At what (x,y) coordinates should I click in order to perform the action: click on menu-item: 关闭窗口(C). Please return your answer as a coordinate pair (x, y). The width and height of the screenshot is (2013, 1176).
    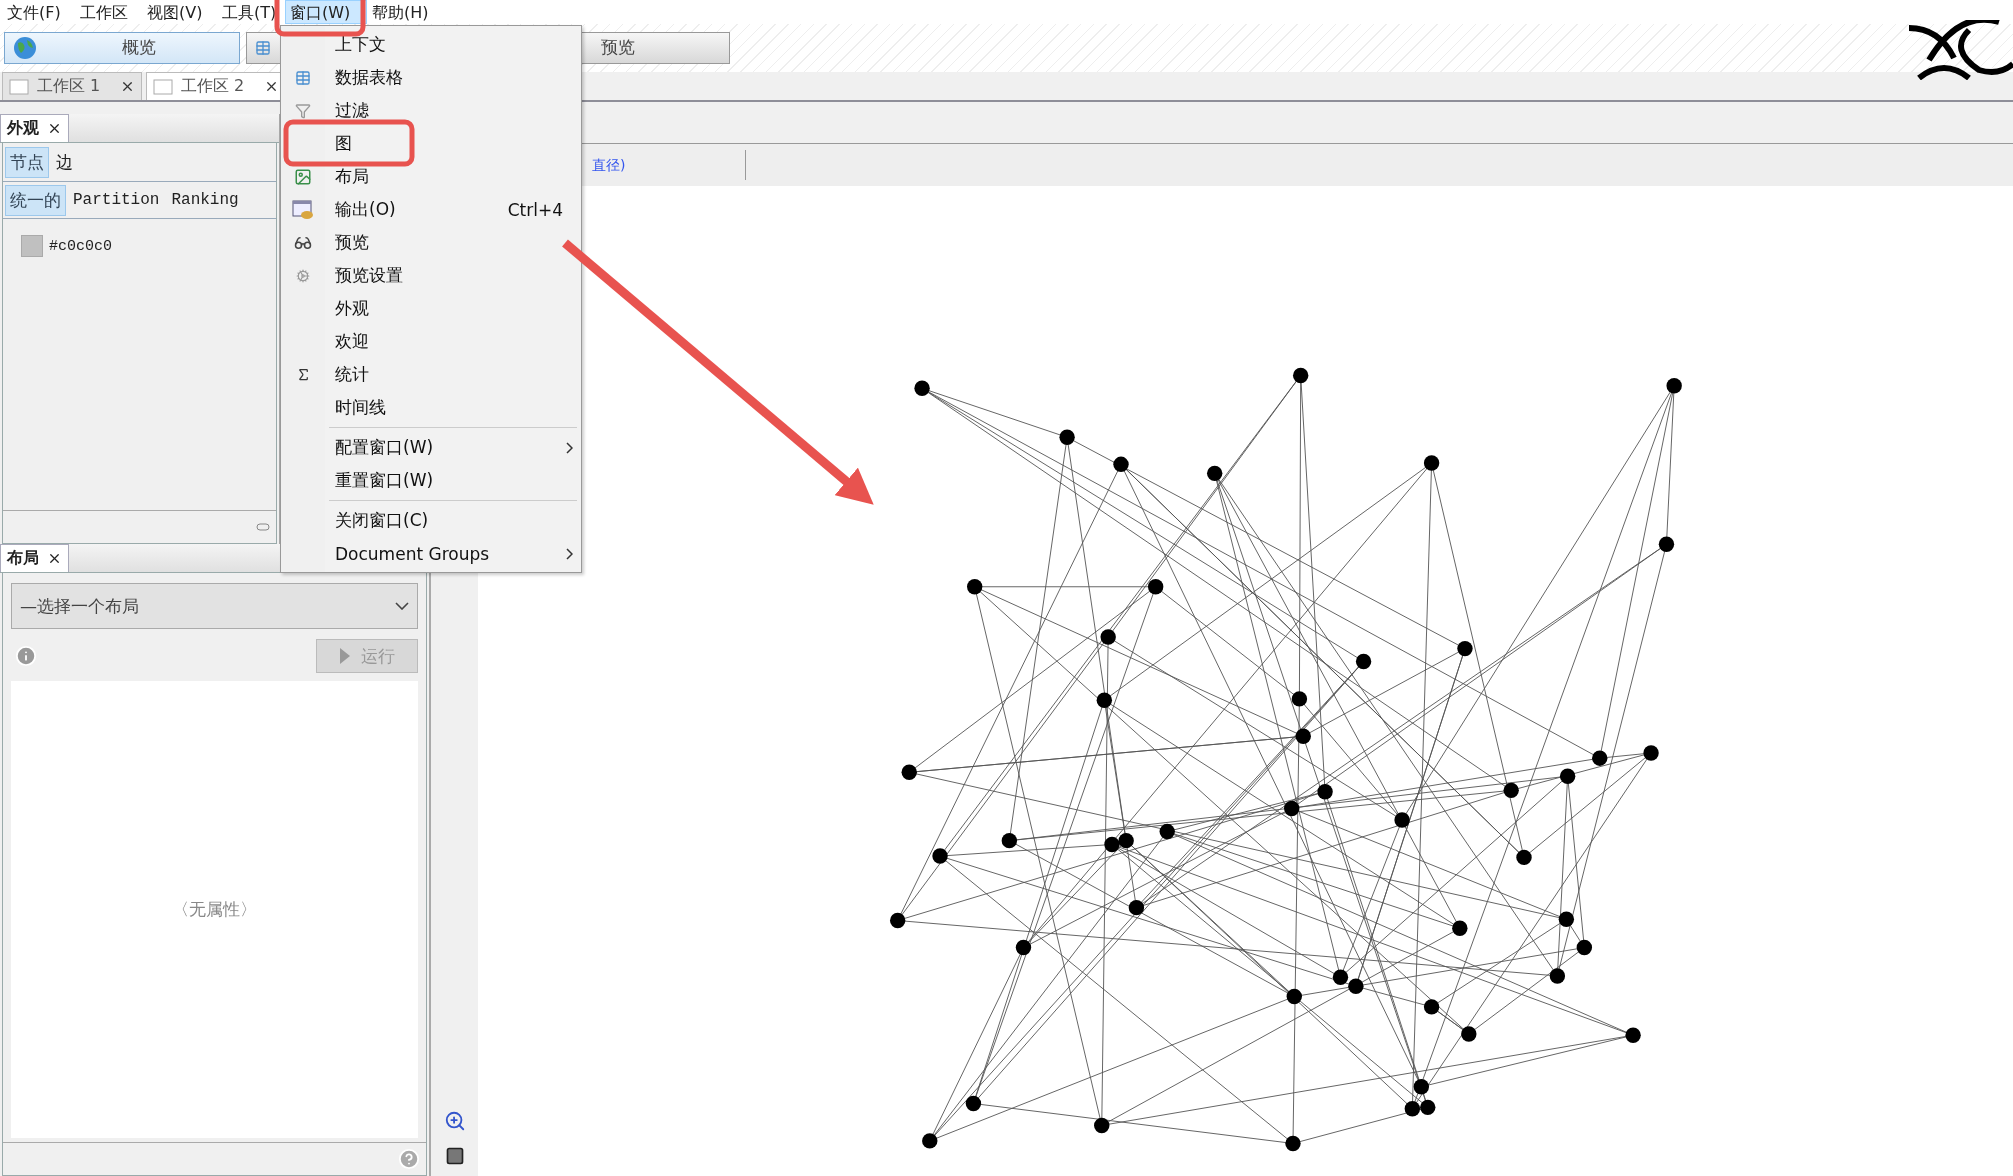
    Looking at the image, I should click on (431, 520).